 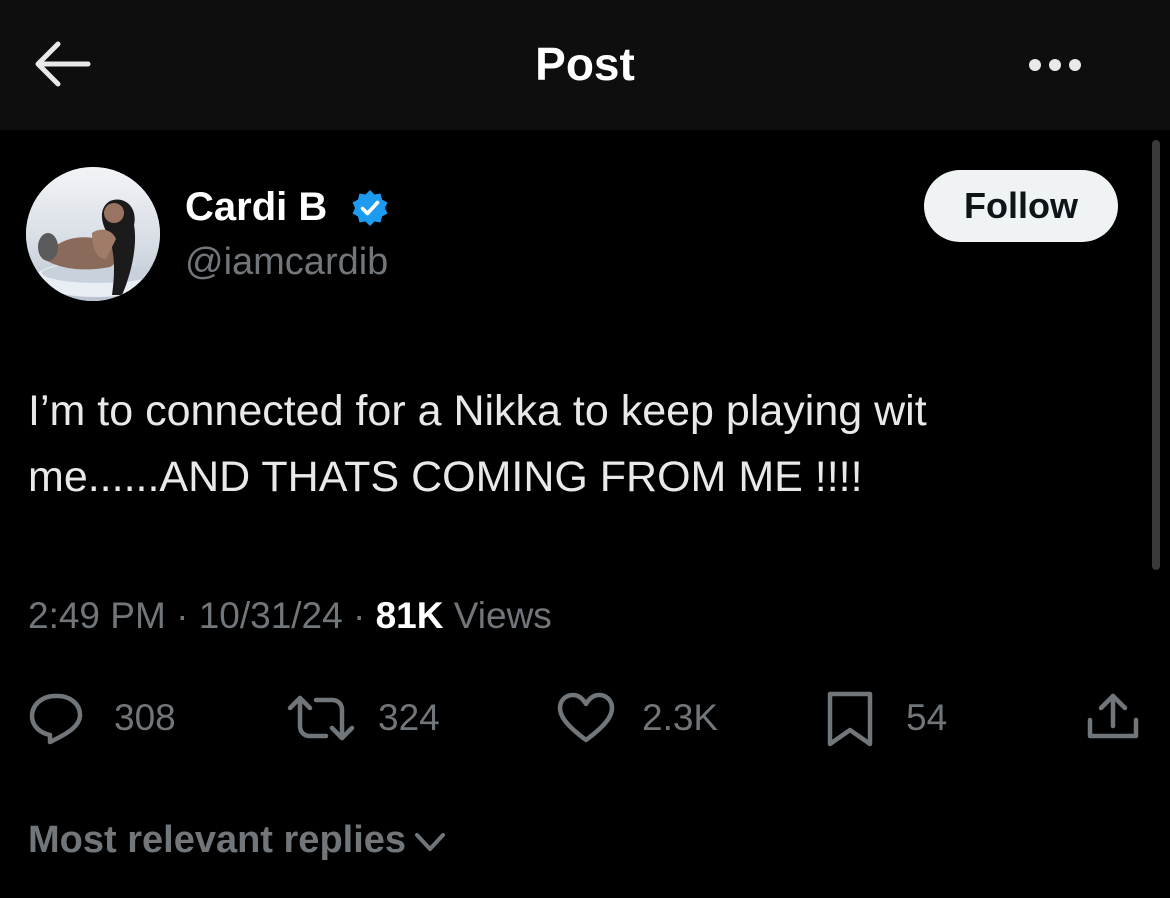 What do you see at coordinates (503, 615) in the screenshot?
I see `views-label: Views` at bounding box center [503, 615].